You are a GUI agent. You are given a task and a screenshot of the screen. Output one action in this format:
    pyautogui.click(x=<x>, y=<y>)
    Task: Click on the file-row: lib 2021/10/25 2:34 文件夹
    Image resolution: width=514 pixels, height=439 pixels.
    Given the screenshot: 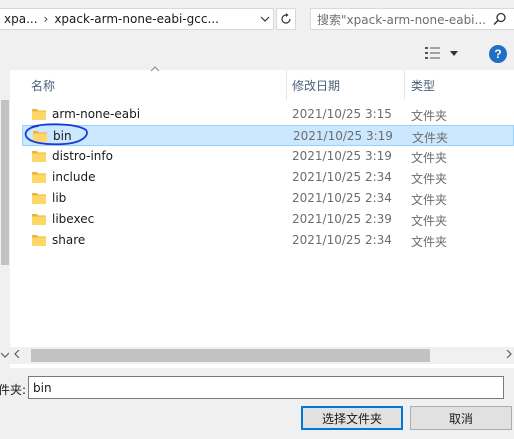 What is the action you would take?
    pyautogui.click(x=268, y=198)
    